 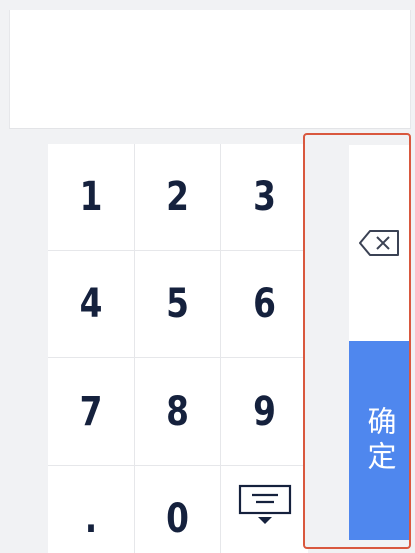 I want to click on key-decimal: ., so click(x=91, y=509).